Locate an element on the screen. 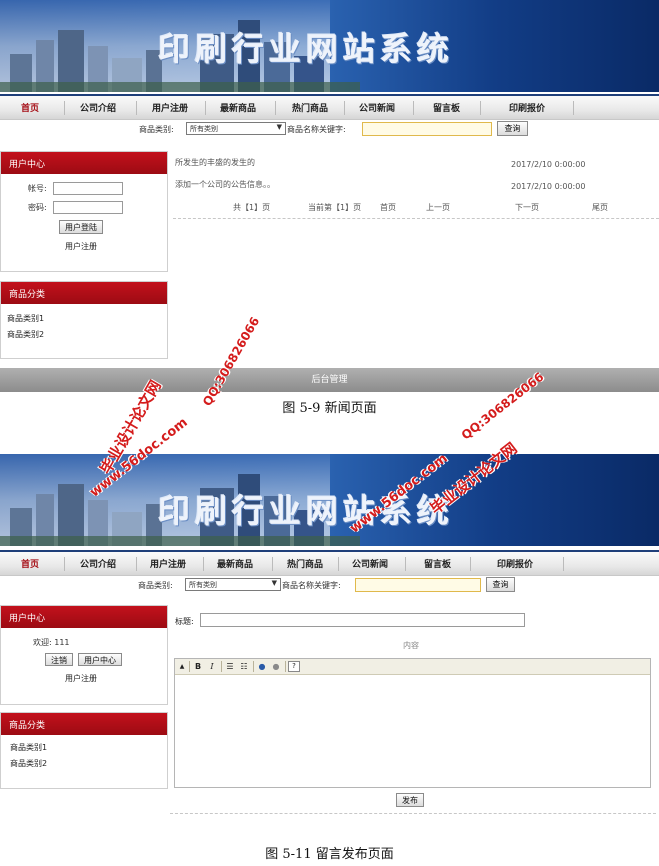 Image resolution: width=659 pixels, height=866 pixels. site-banner: 印刷行业网站系统 is located at coordinates (329, 46).